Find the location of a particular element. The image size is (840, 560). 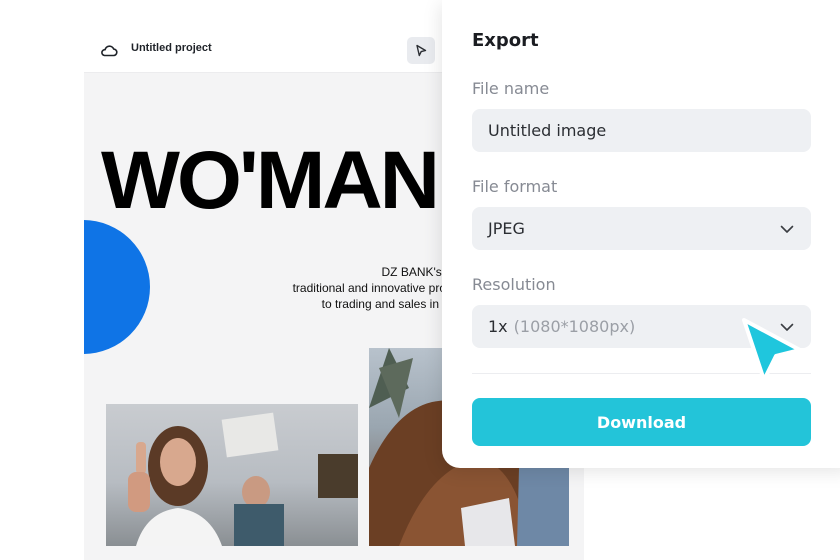

cloud-icon is located at coordinates (109, 51).